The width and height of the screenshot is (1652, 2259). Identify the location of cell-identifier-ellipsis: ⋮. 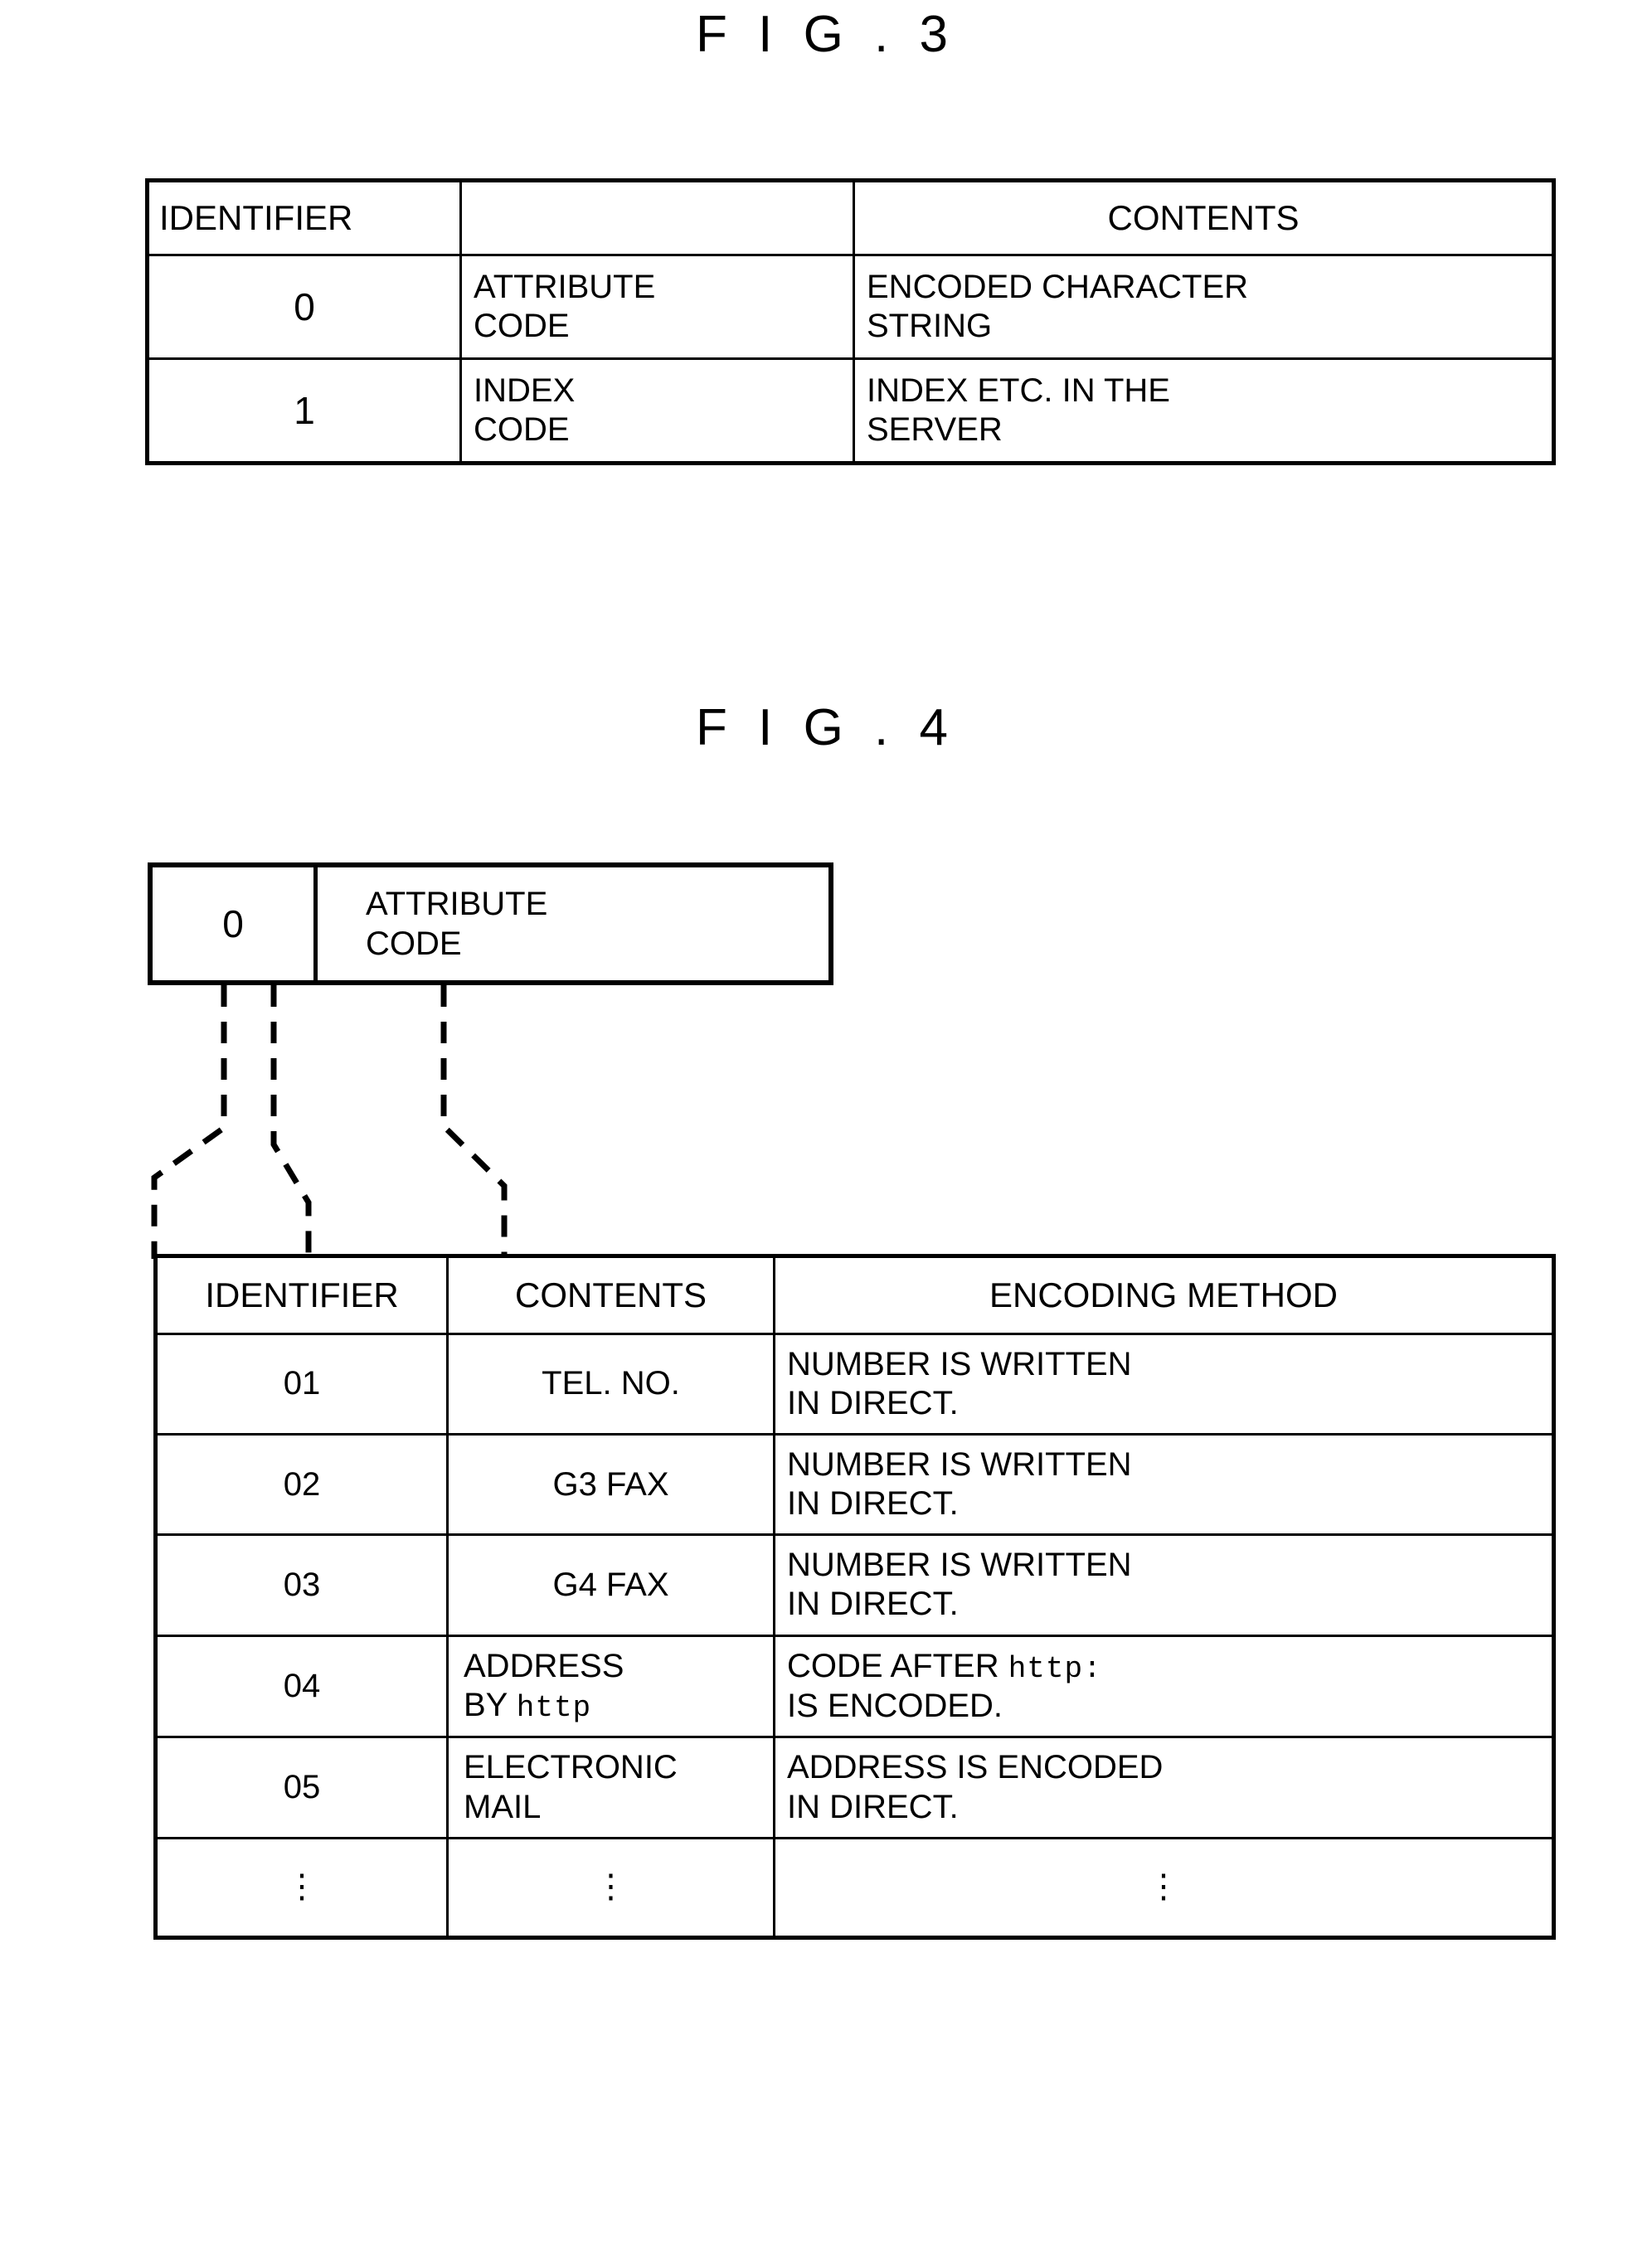
(301, 1887).